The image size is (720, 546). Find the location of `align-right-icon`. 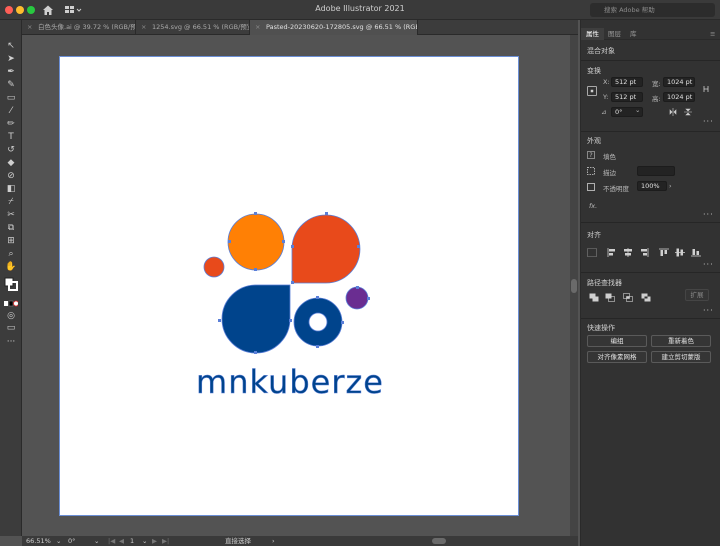

align-right-icon is located at coordinates (644, 252).